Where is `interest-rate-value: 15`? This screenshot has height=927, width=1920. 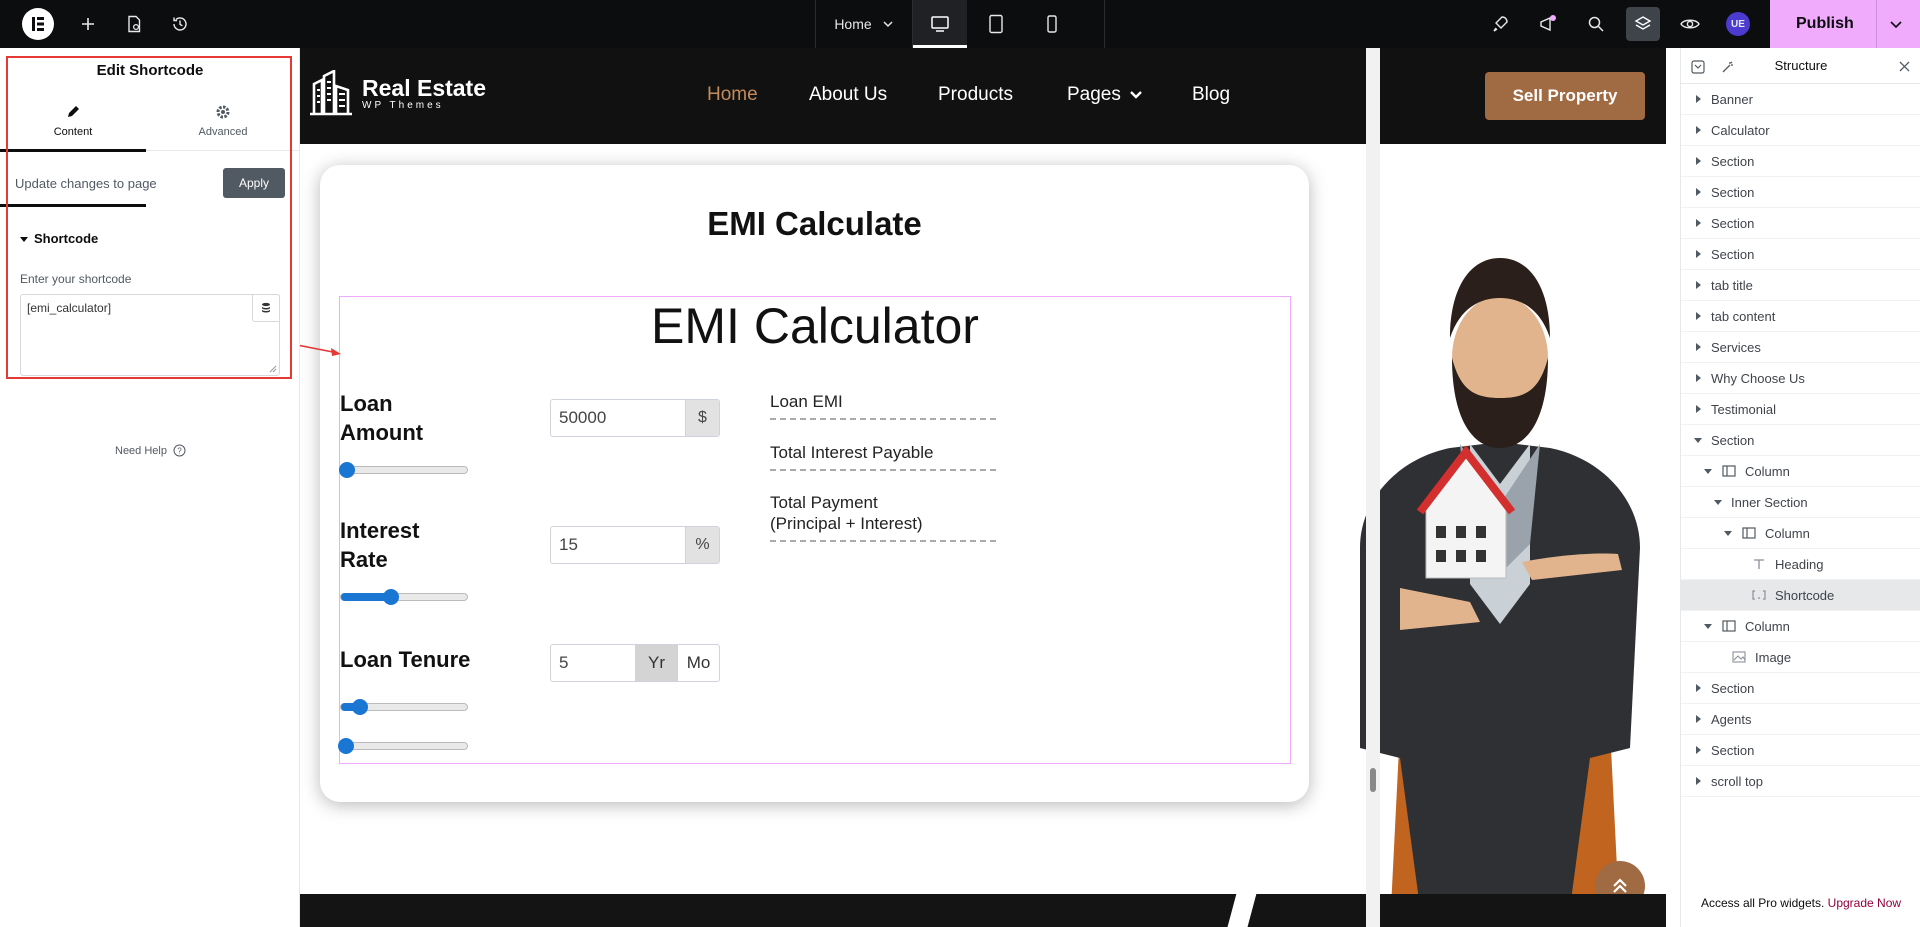
interest-rate-value: 15 is located at coordinates (568, 544).